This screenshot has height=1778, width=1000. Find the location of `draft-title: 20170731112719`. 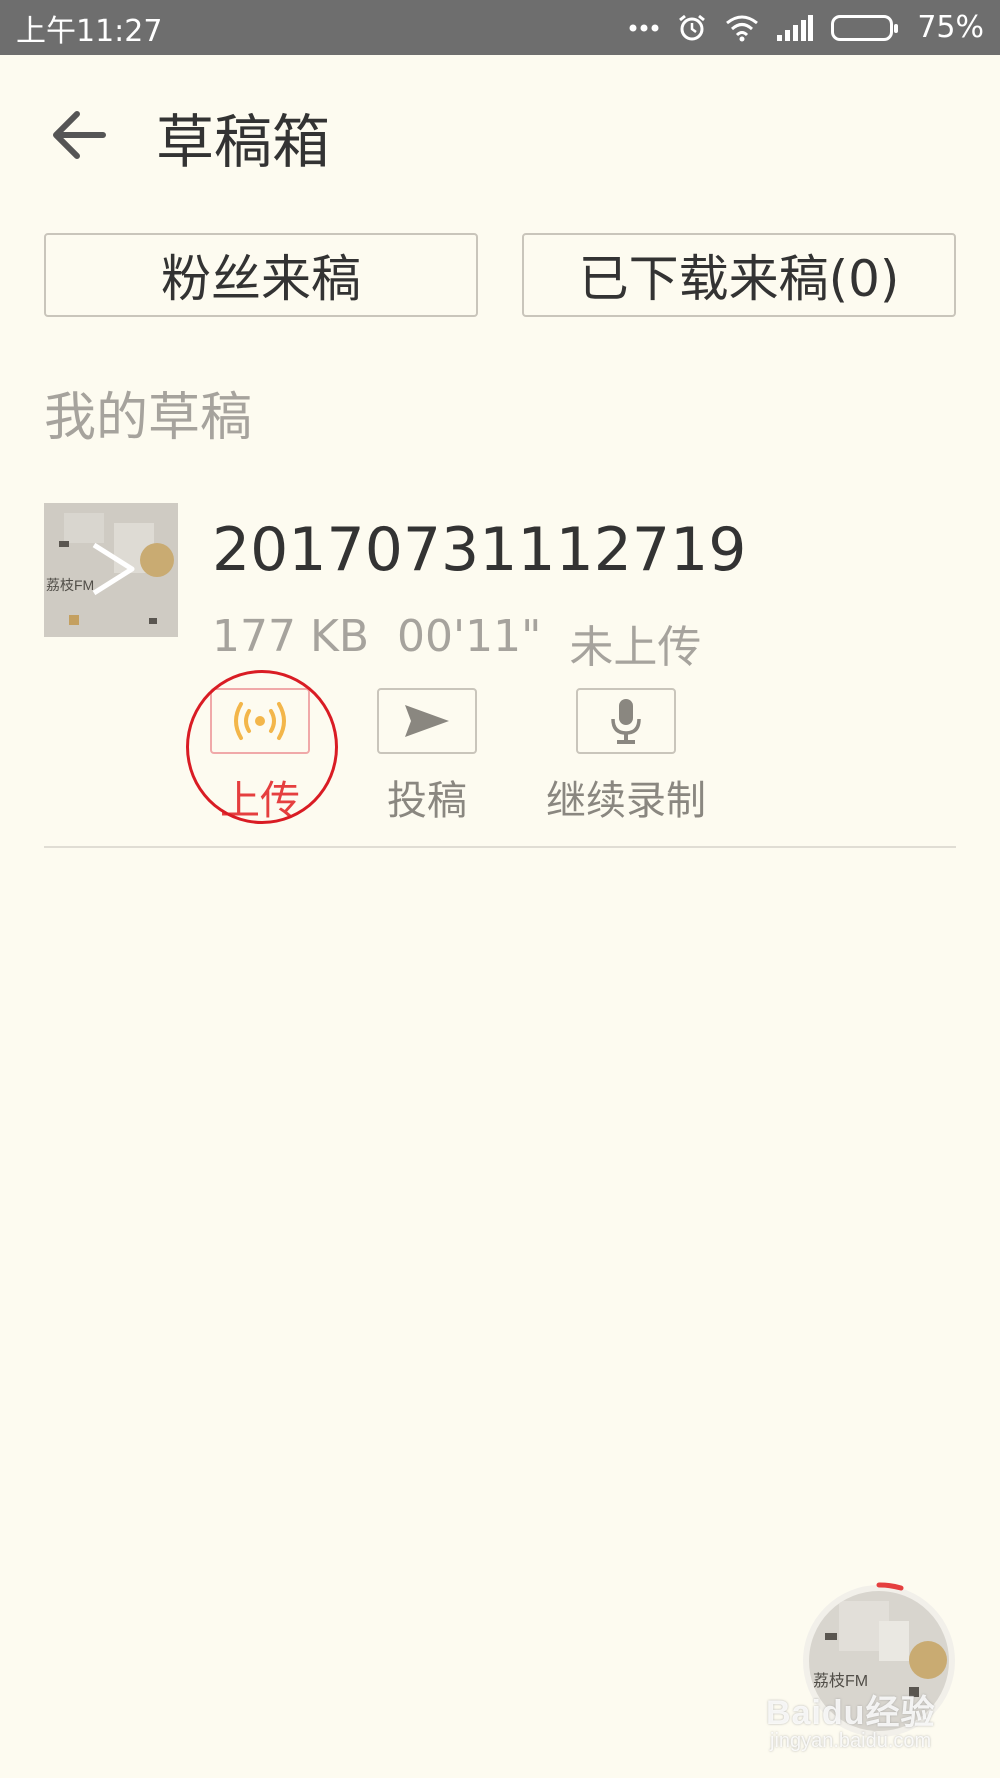

draft-title: 20170731112719 is located at coordinates (479, 550).